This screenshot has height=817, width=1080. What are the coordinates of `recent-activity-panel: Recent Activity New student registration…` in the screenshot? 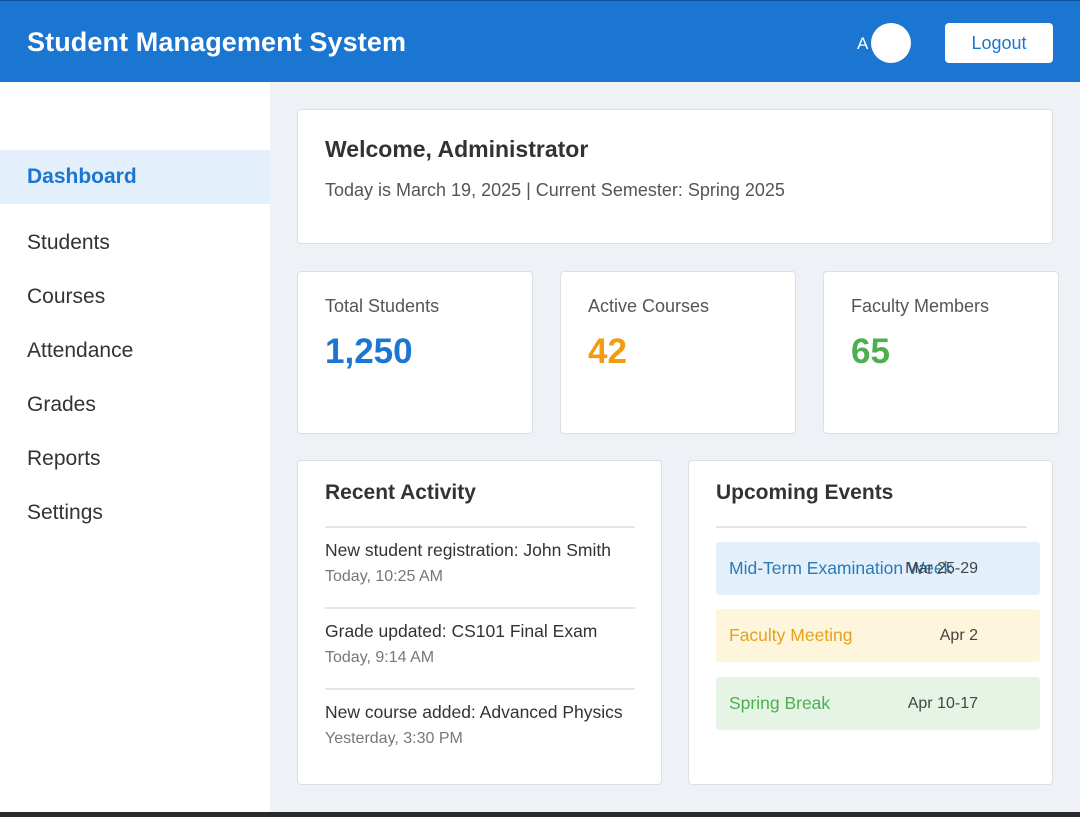 It's located at (479, 622).